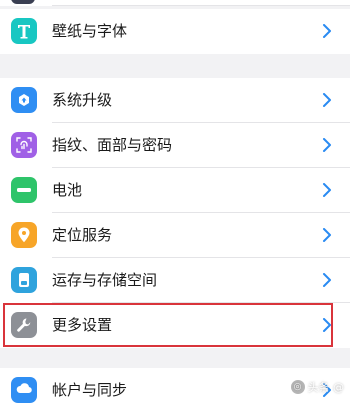 This screenshot has height=413, width=350. I want to click on settings-item-label: 定位服务, so click(82, 235).